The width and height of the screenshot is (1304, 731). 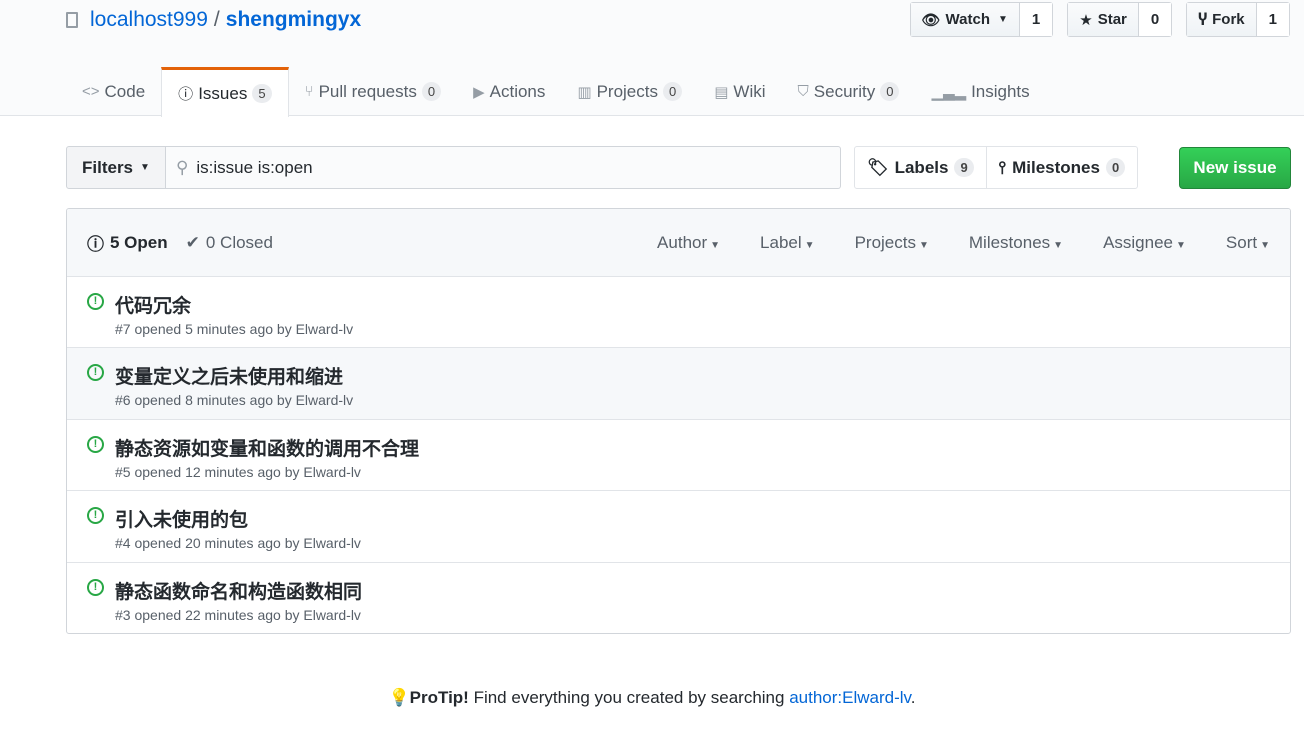 I want to click on star-button: ★ Star, so click(x=1103, y=19).